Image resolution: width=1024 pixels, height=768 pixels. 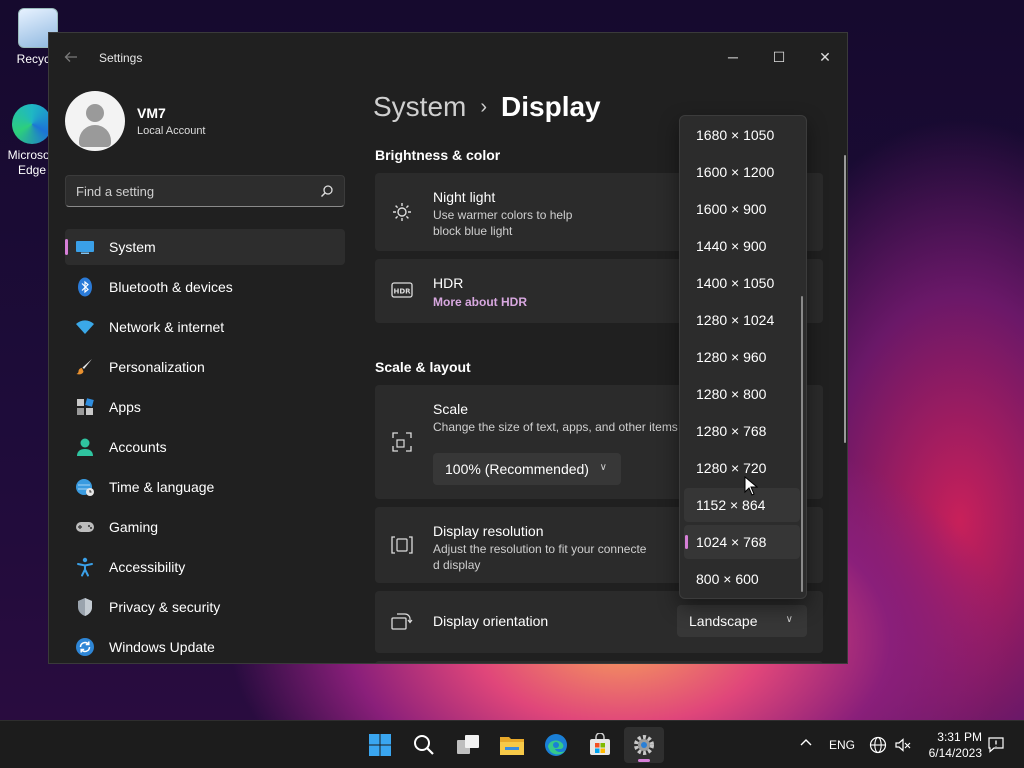 What do you see at coordinates (125, 407) in the screenshot?
I see `sidebar-item-label: Apps` at bounding box center [125, 407].